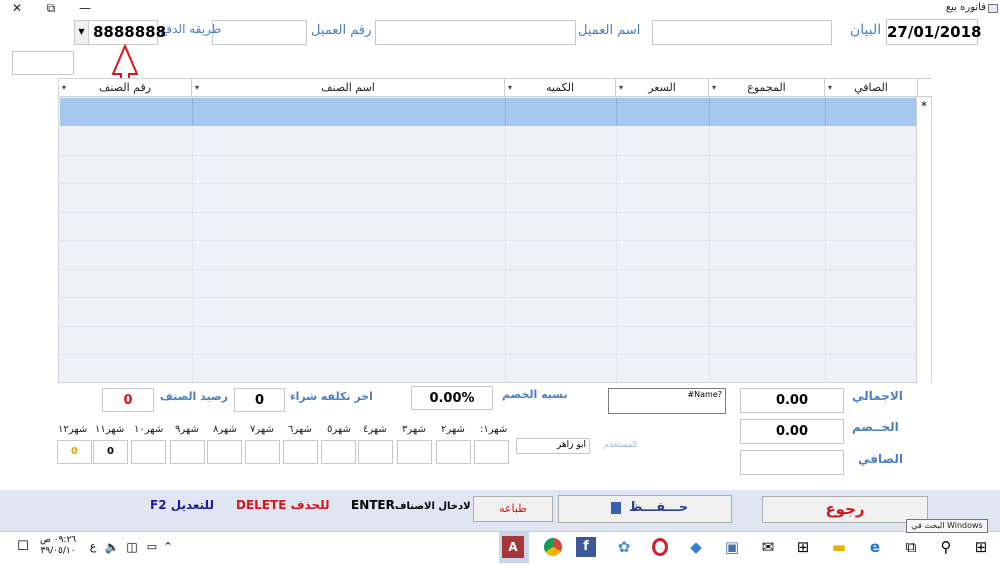 This screenshot has height=564, width=1000. Describe the element at coordinates (491, 452) in the screenshot. I see `month-1-field` at that location.